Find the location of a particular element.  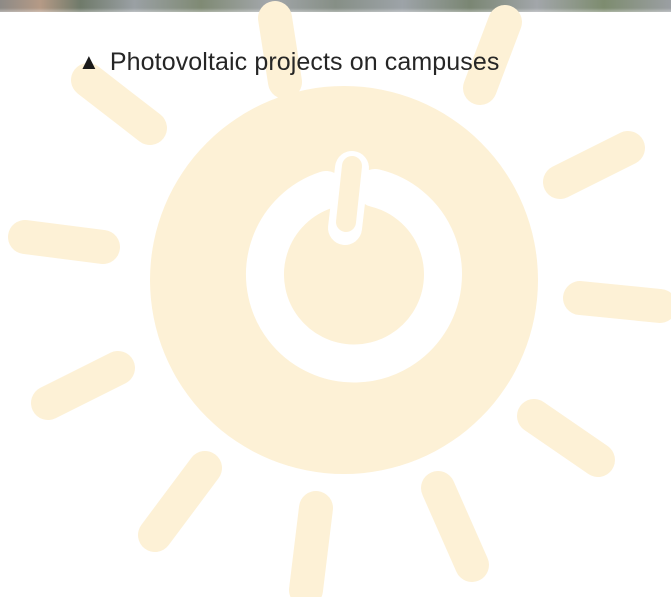

caption-text: Photovoltaic projects on campuses is located at coordinates (304, 61).